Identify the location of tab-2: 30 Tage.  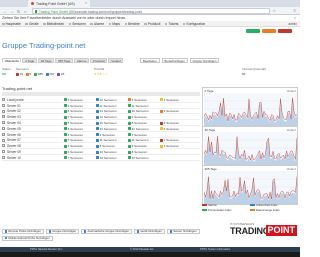
(46, 60).